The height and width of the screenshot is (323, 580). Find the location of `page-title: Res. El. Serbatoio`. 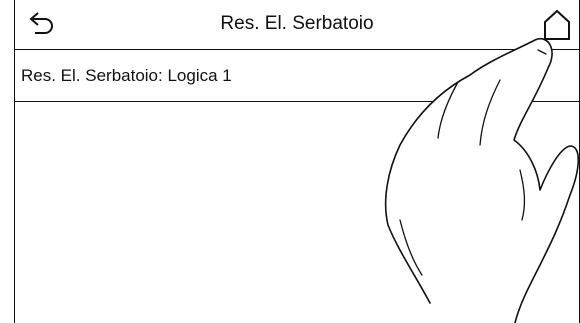

page-title: Res. El. Serbatoio is located at coordinates (297, 23).